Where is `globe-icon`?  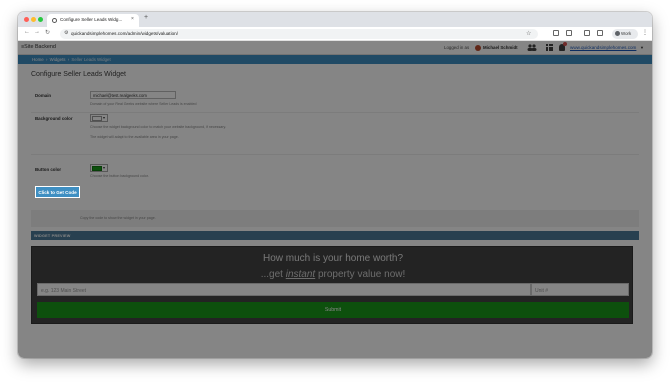 globe-icon is located at coordinates (54, 20).